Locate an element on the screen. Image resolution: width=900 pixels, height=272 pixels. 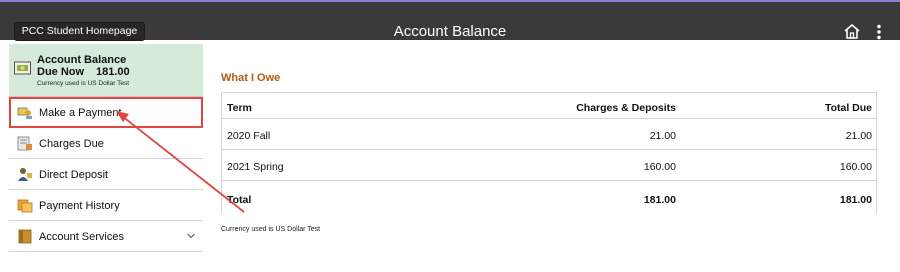
sidebar-item-label: Payment History is located at coordinates (79, 206).